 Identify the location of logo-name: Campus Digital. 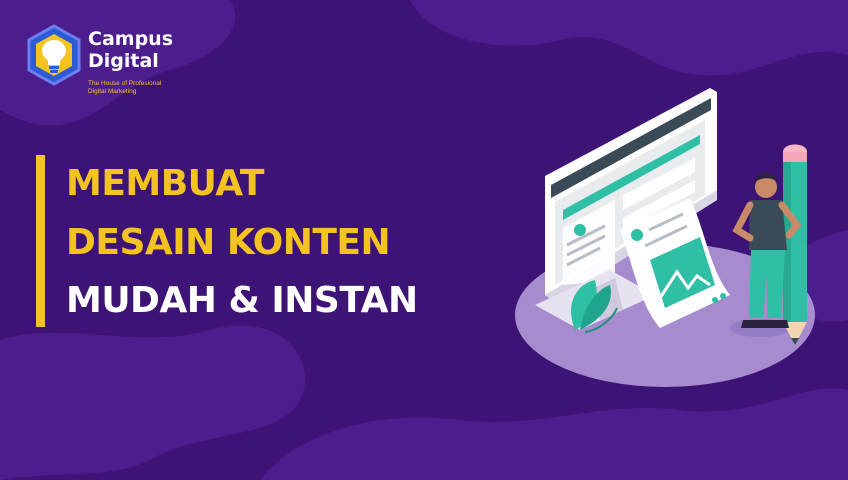
(130, 50).